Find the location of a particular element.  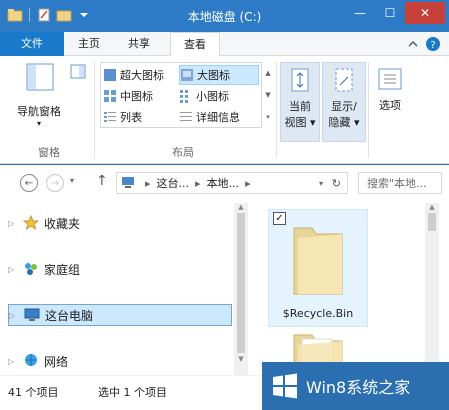

folder-icon is located at coordinates (318, 261).